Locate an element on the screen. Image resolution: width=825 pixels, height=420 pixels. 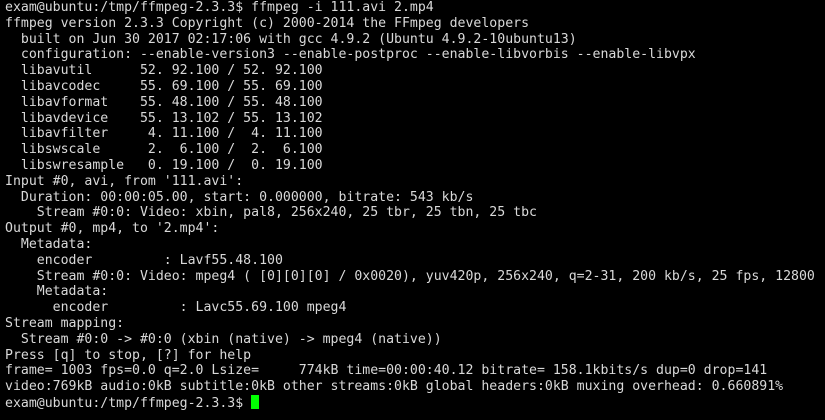
output-line: encoder : Lavf55.48.100 is located at coordinates (144, 260).